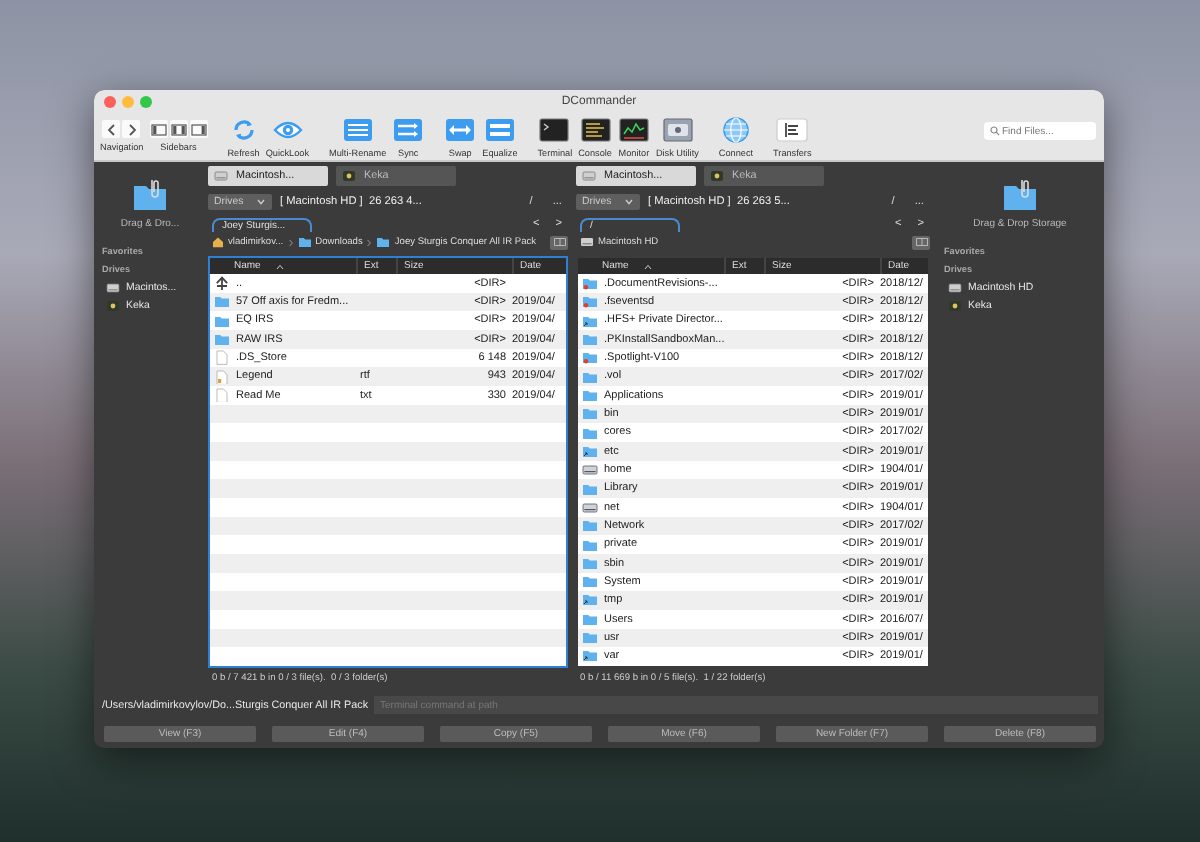  What do you see at coordinates (357, 129) in the screenshot?
I see `rename-icon` at bounding box center [357, 129].